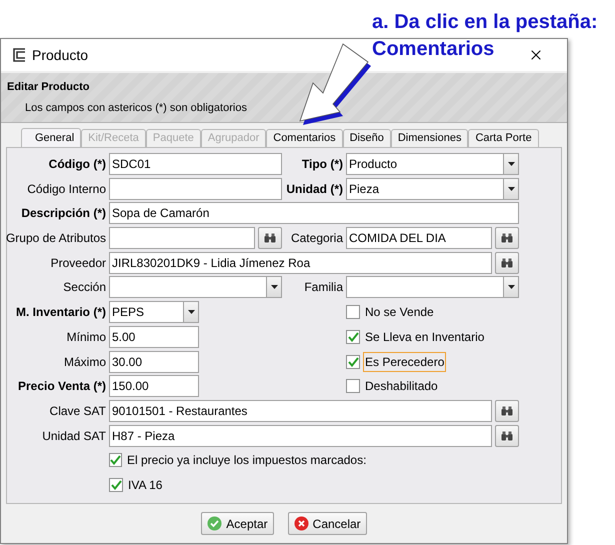 Image resolution: width=615 pixels, height=545 pixels. Describe the element at coordinates (136, 108) in the screenshot. I see `header-subtitle: Los campos con astericos (*) son obligatorios` at that location.